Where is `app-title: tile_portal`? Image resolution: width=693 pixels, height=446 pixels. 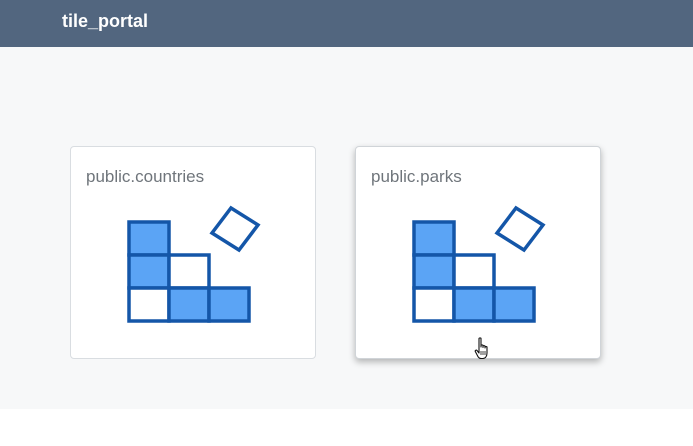 app-title: tile_portal is located at coordinates (105, 21).